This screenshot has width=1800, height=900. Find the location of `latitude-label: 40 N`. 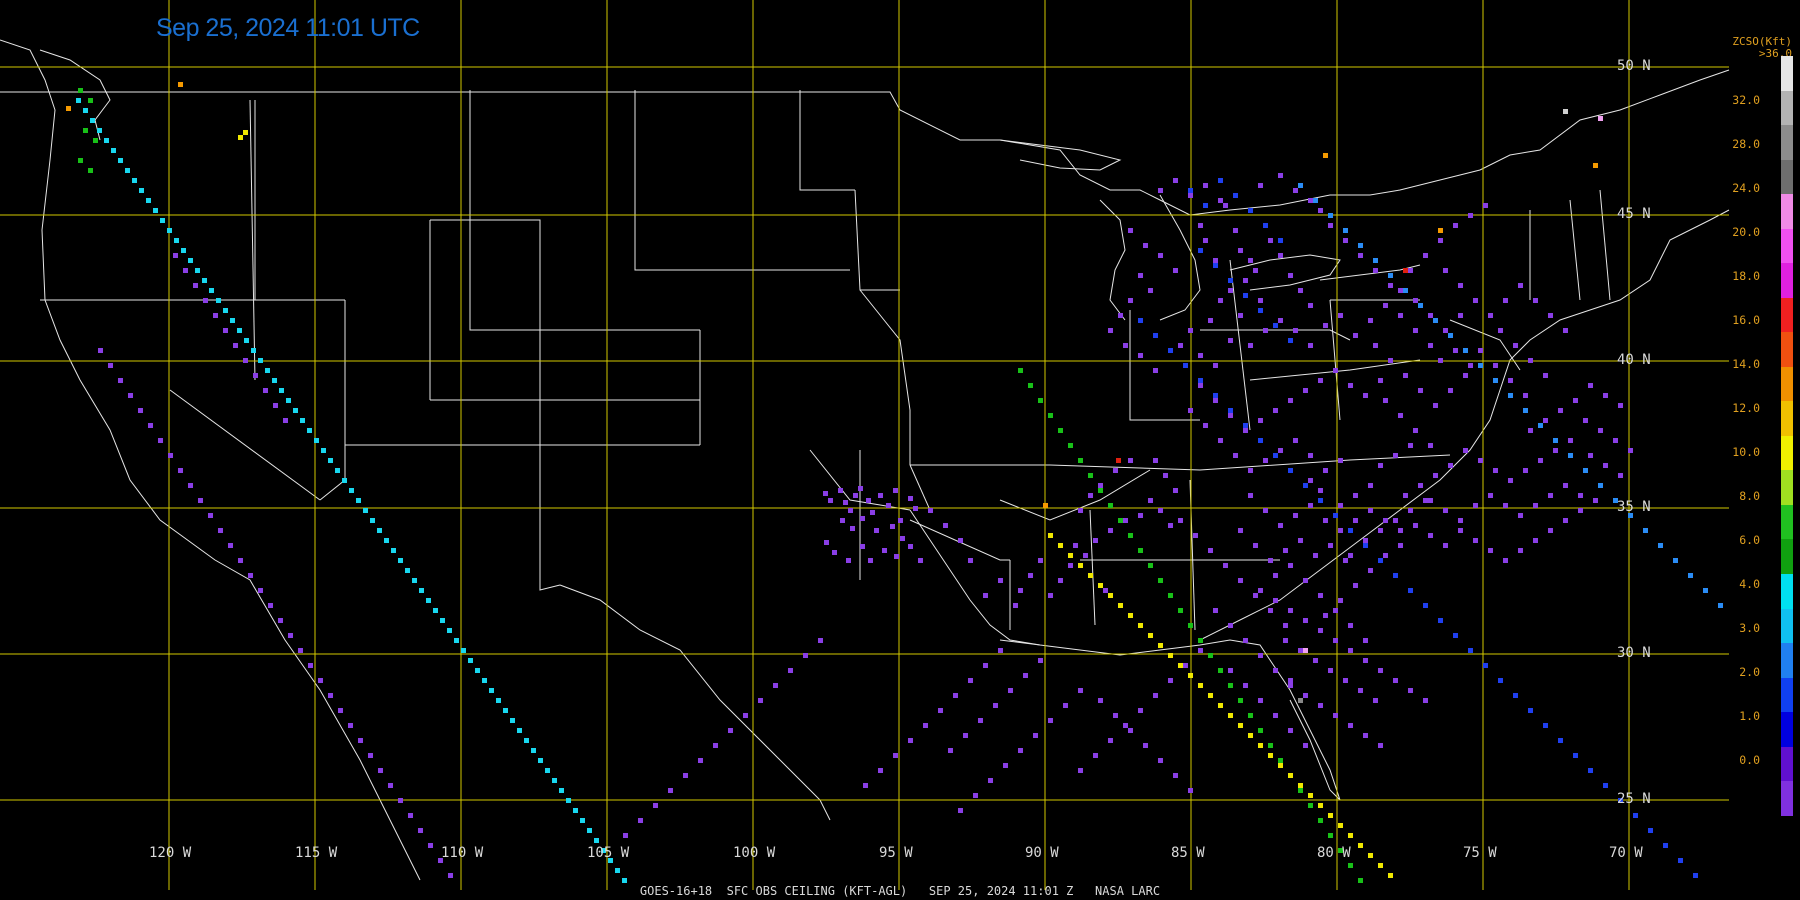

latitude-label: 40 N is located at coordinates (1634, 360).